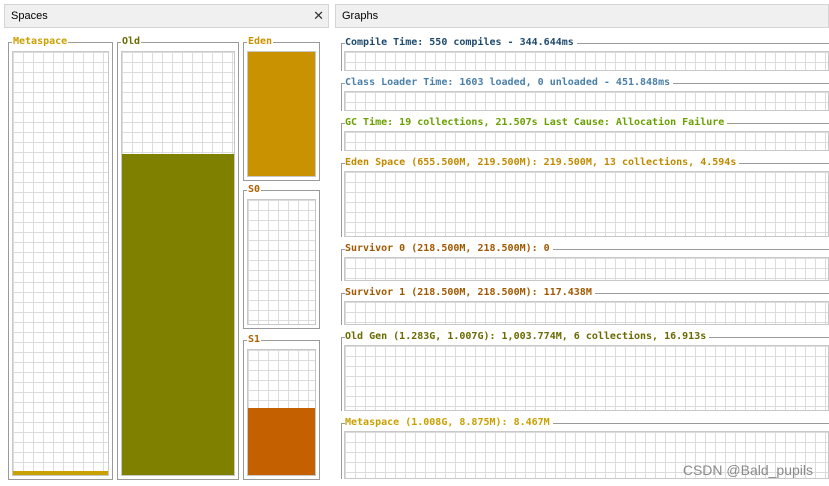 The image size is (829, 486). What do you see at coordinates (449, 249) in the screenshot?
I see `graph-title-survivor0: Survivor 0 (218.500M, 218.500M): 0` at bounding box center [449, 249].